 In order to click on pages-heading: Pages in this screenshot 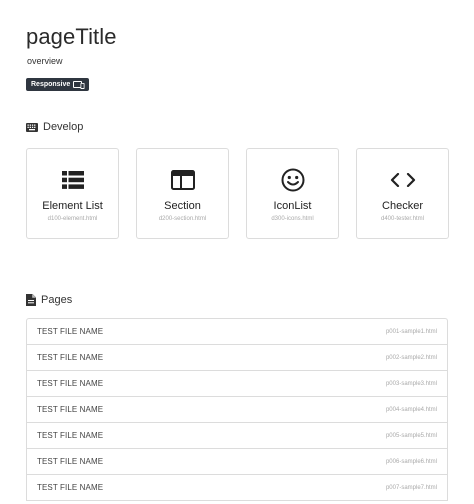, I will do `click(49, 300)`.